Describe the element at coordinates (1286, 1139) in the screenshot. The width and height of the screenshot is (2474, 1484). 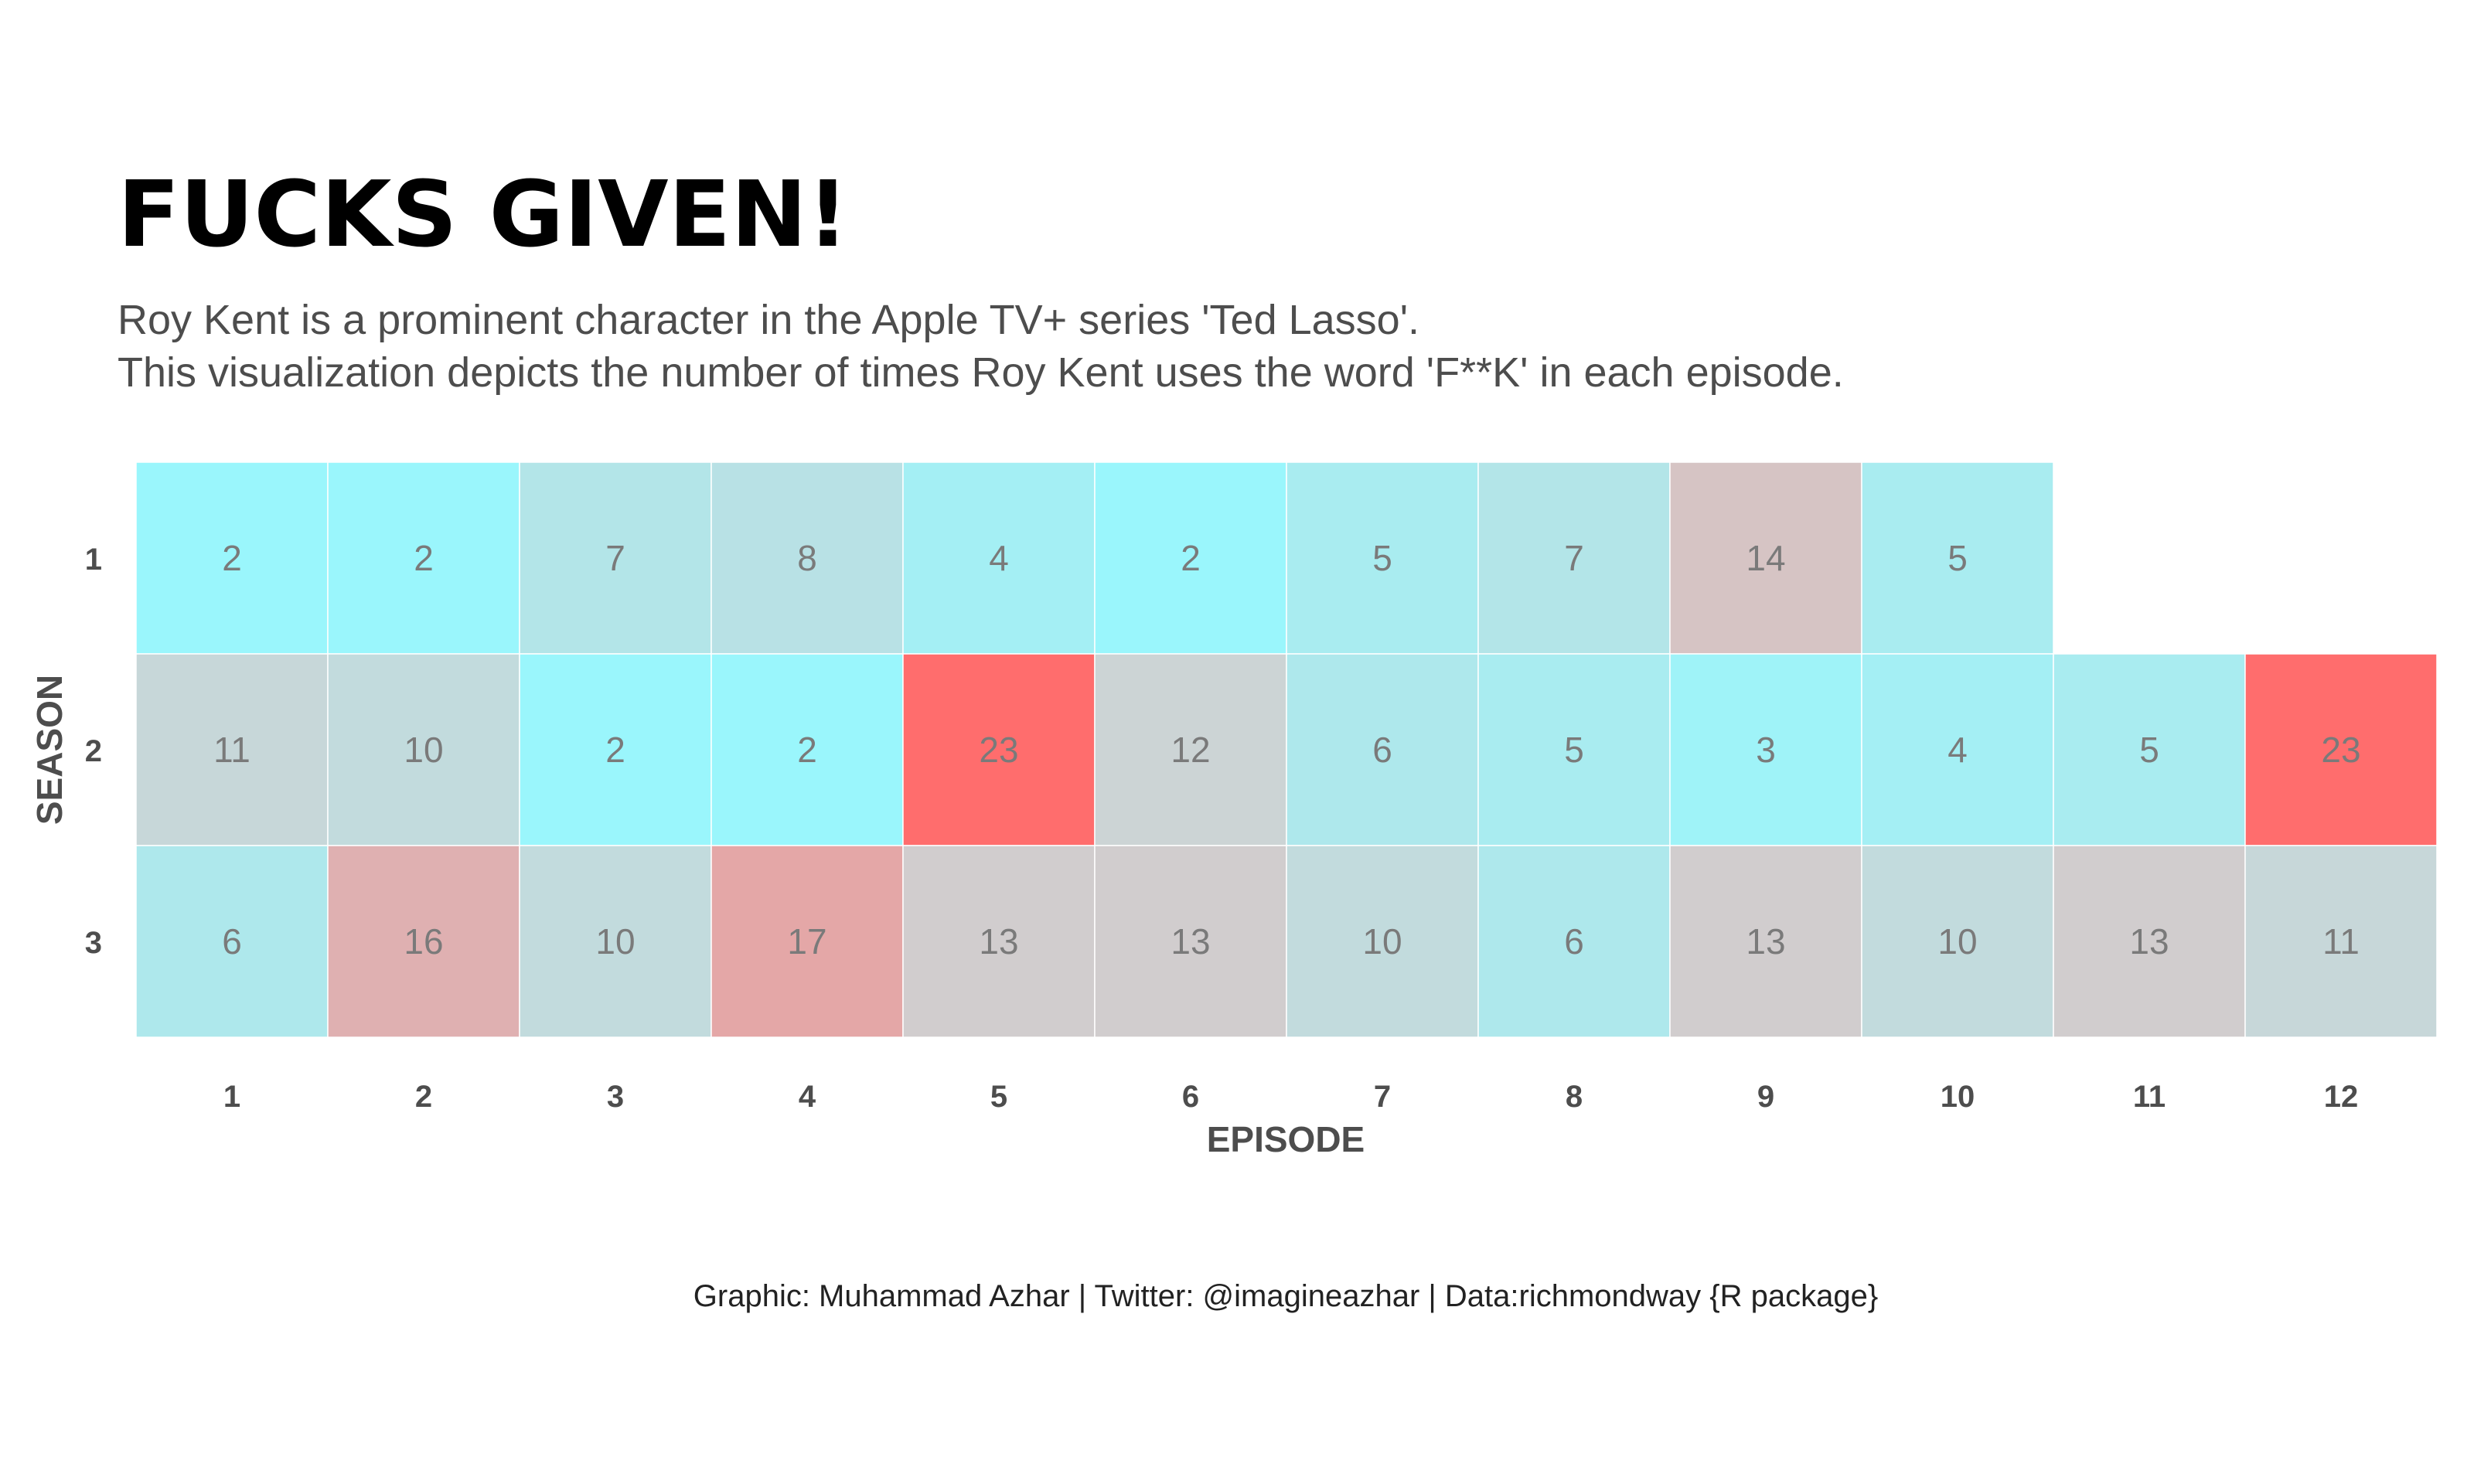
I see `x-axis-label: EPISODE` at that location.